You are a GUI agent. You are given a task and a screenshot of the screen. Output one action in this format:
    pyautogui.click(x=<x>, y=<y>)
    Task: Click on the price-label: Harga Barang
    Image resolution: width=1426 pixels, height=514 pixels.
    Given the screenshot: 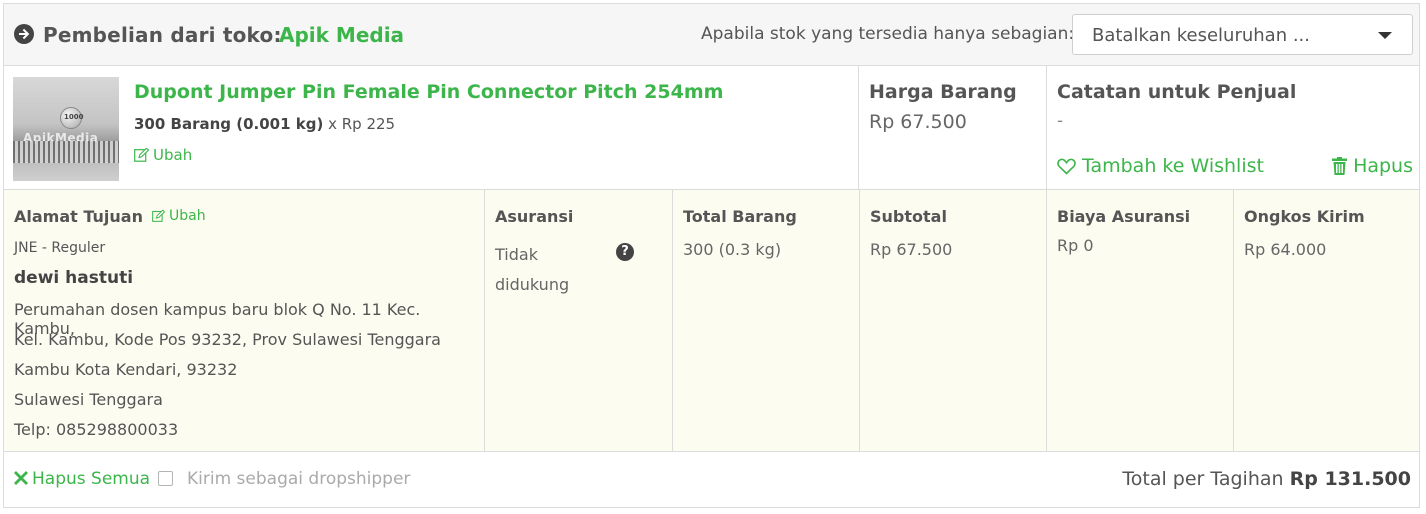 What is the action you would take?
    pyautogui.click(x=943, y=92)
    